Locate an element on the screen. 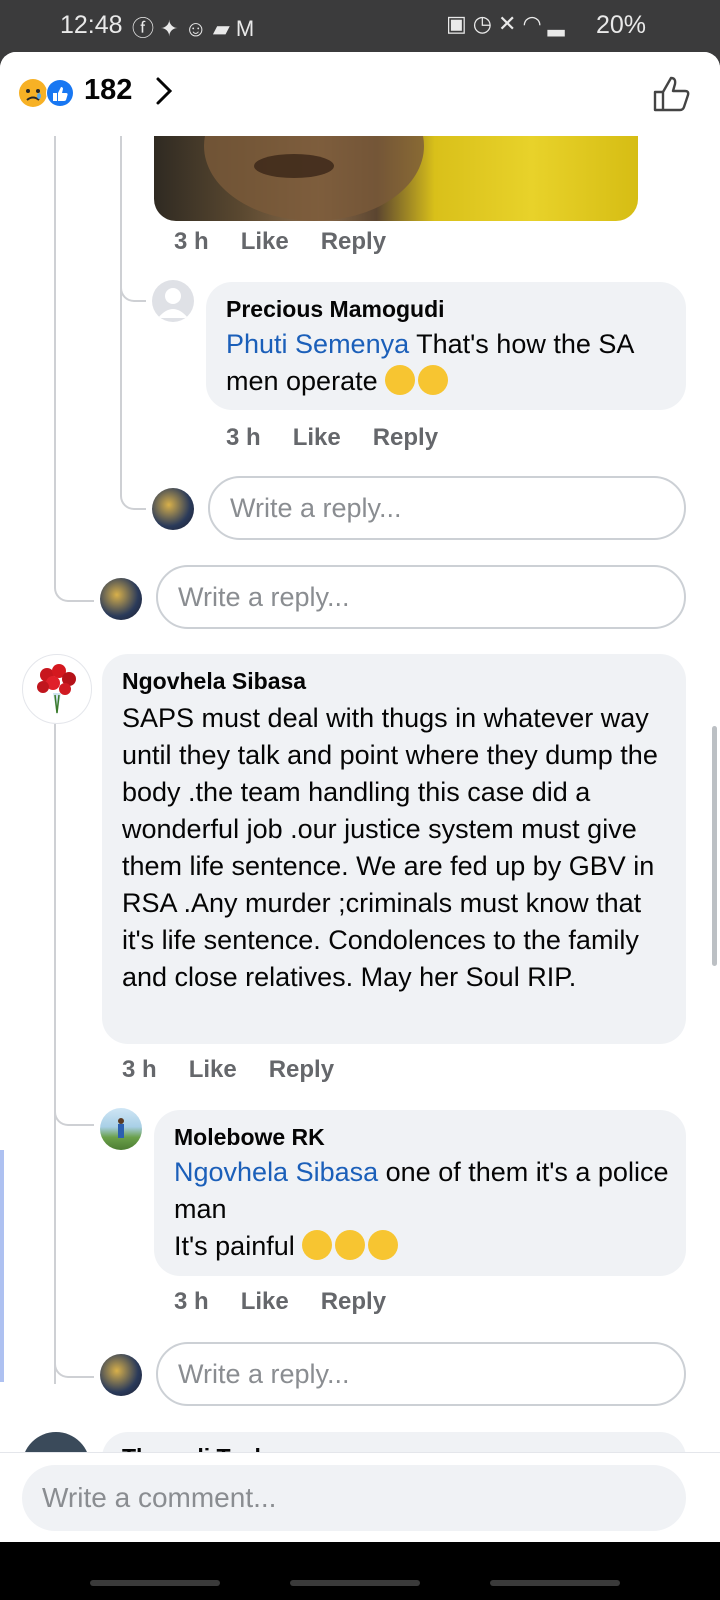 The width and height of the screenshot is (720, 1600). reactions-header: 182 is located at coordinates (360, 94).